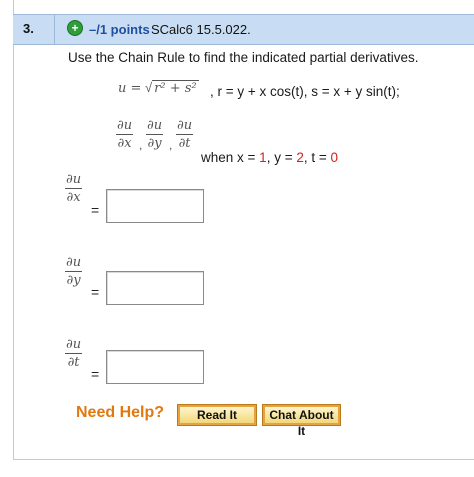  Describe the element at coordinates (54, 29) in the screenshot. I see `header-divider` at that location.